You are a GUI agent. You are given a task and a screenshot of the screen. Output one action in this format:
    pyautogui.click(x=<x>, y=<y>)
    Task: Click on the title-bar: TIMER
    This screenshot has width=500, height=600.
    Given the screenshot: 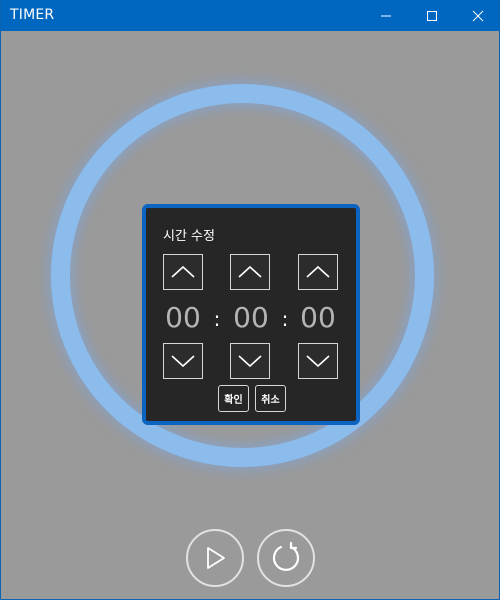 What is the action you would take?
    pyautogui.click(x=250, y=15)
    